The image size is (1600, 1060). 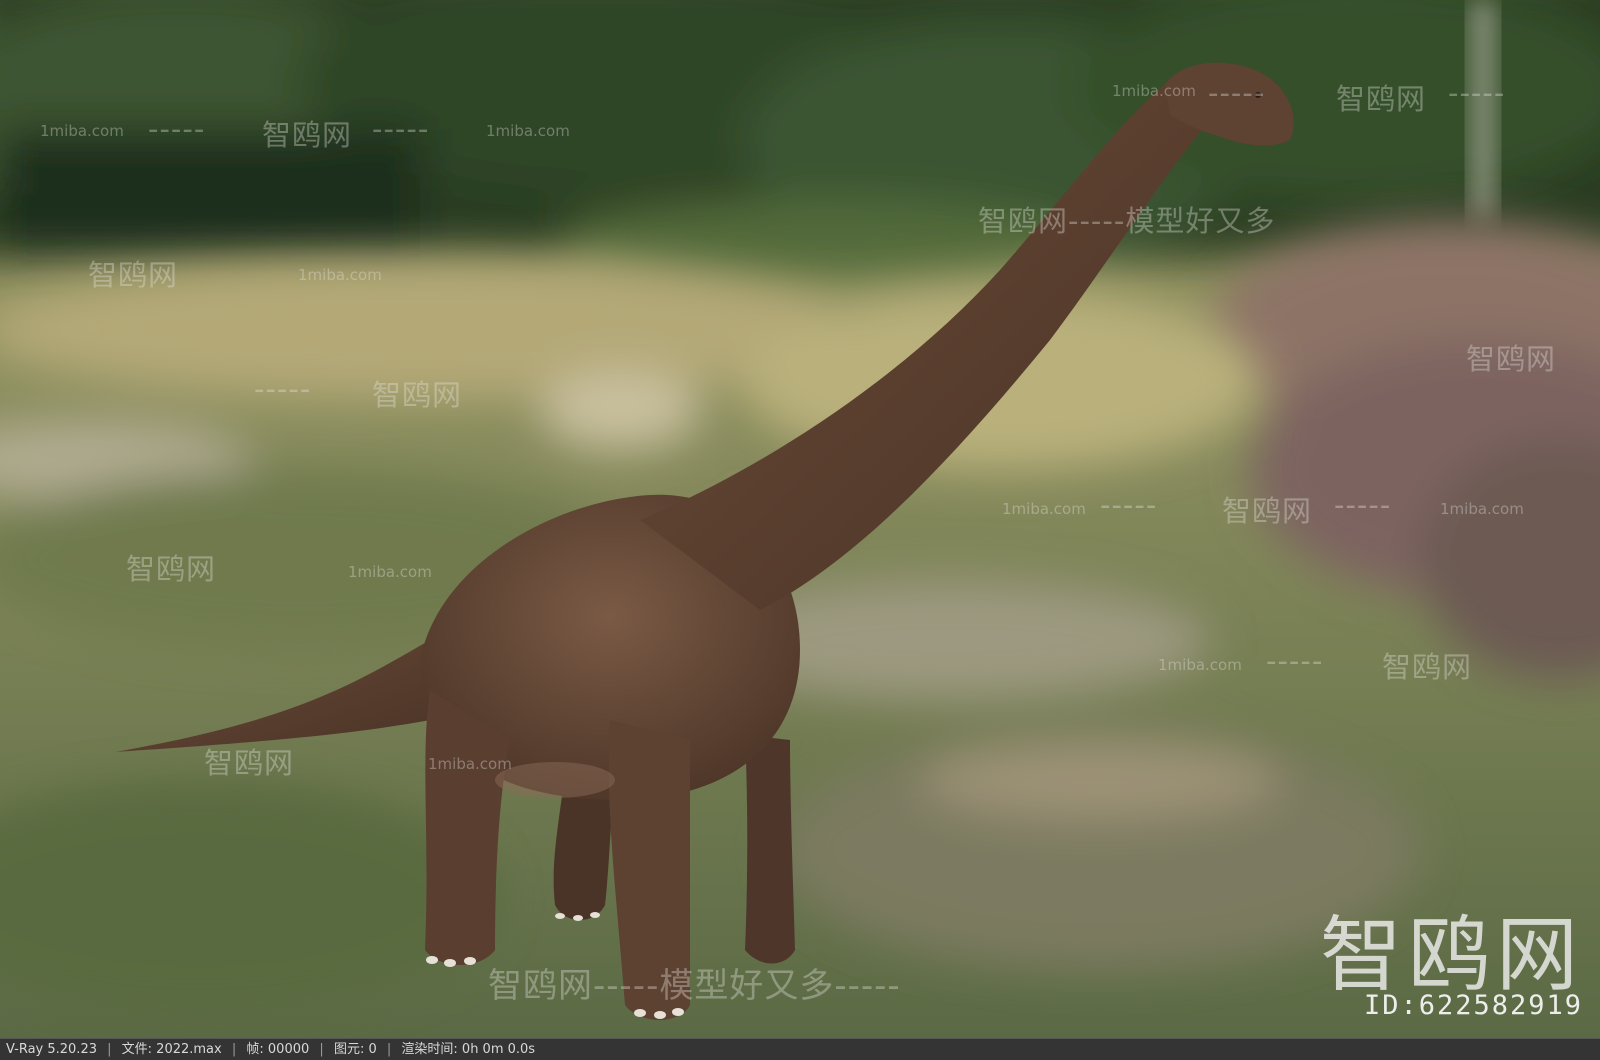 What do you see at coordinates (51, 1049) in the screenshot?
I see `renderer-version: V-Ray 5.20.23` at bounding box center [51, 1049].